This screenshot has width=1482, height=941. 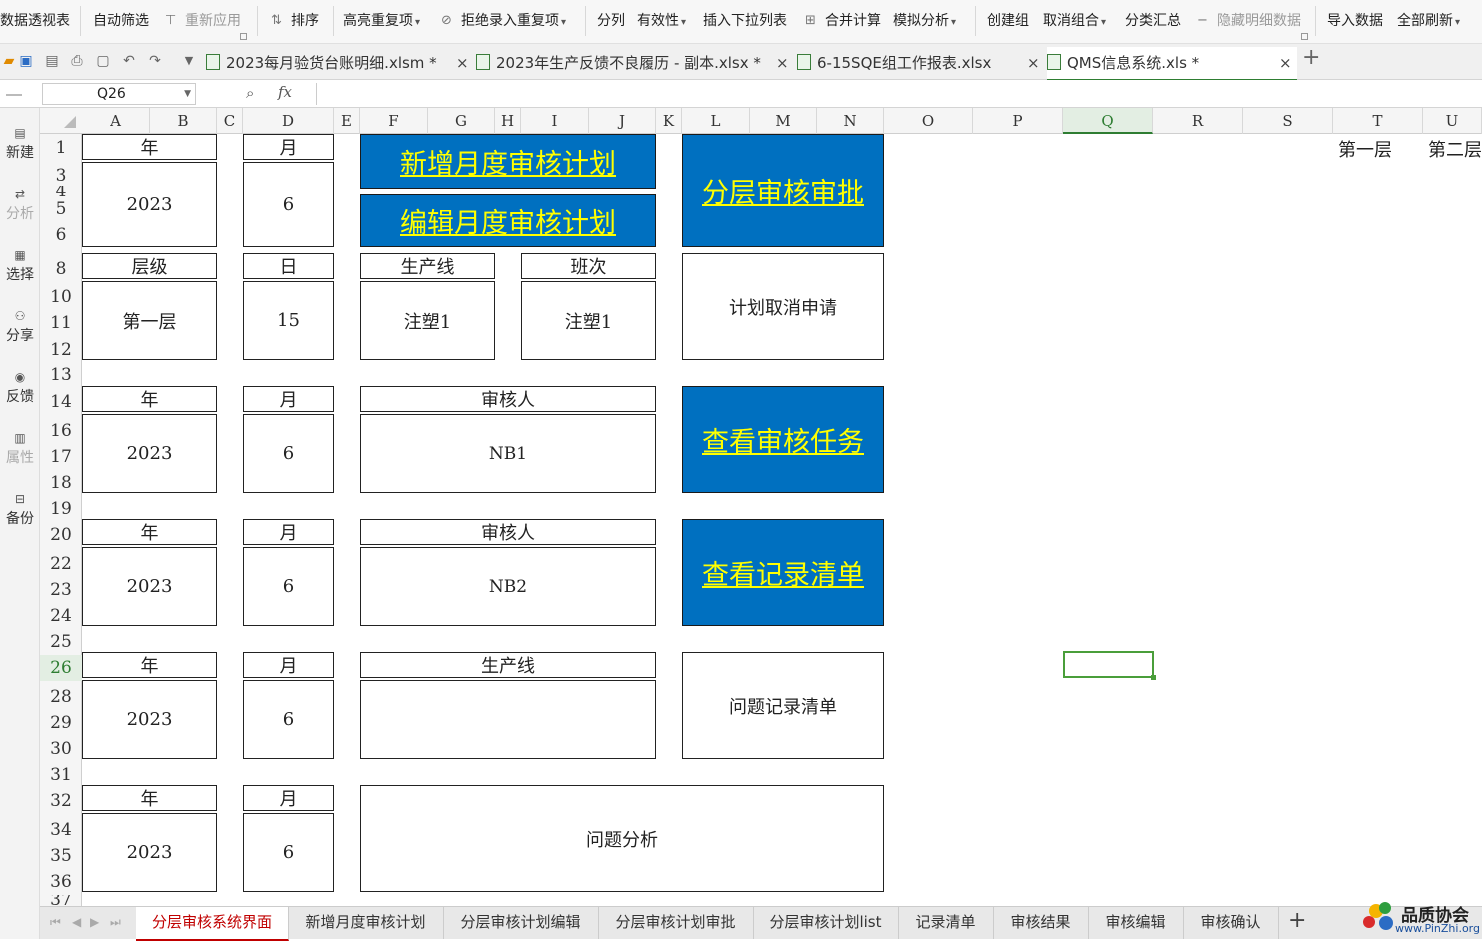 What do you see at coordinates (61, 323) in the screenshot?
I see `row-header: 11` at bounding box center [61, 323].